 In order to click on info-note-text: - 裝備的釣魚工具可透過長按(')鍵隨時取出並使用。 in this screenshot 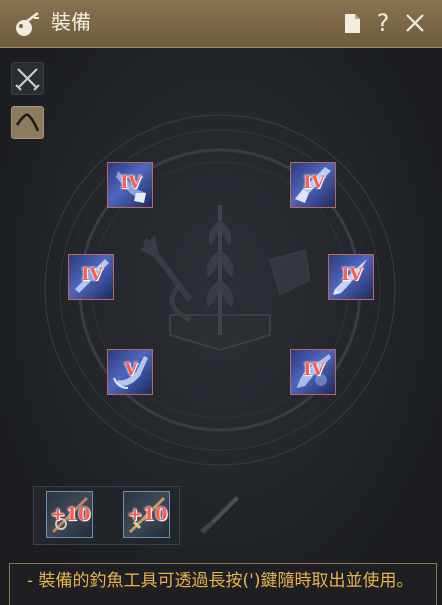, I will do `click(220, 581)`.